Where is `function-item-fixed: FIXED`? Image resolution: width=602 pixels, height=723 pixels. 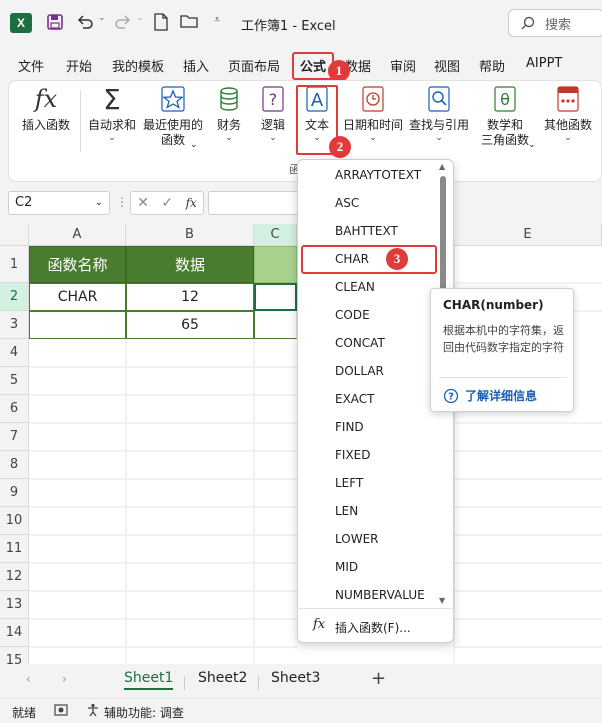 function-item-fixed: FIXED is located at coordinates (352, 455).